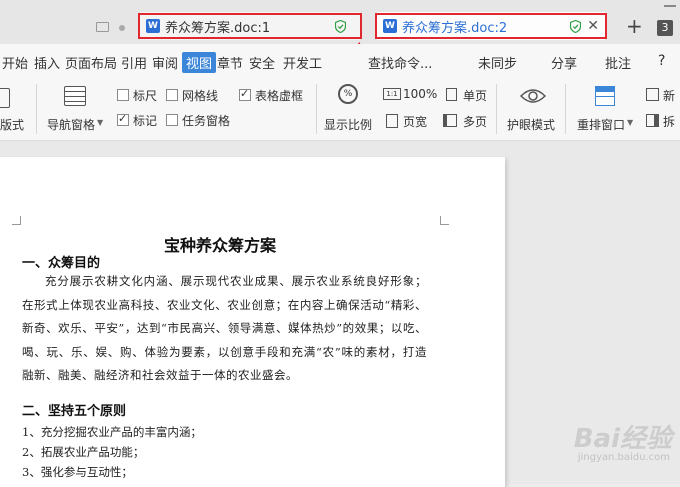 This screenshot has width=680, height=487. I want to click on menu-developer: 开发工, so click(302, 62).